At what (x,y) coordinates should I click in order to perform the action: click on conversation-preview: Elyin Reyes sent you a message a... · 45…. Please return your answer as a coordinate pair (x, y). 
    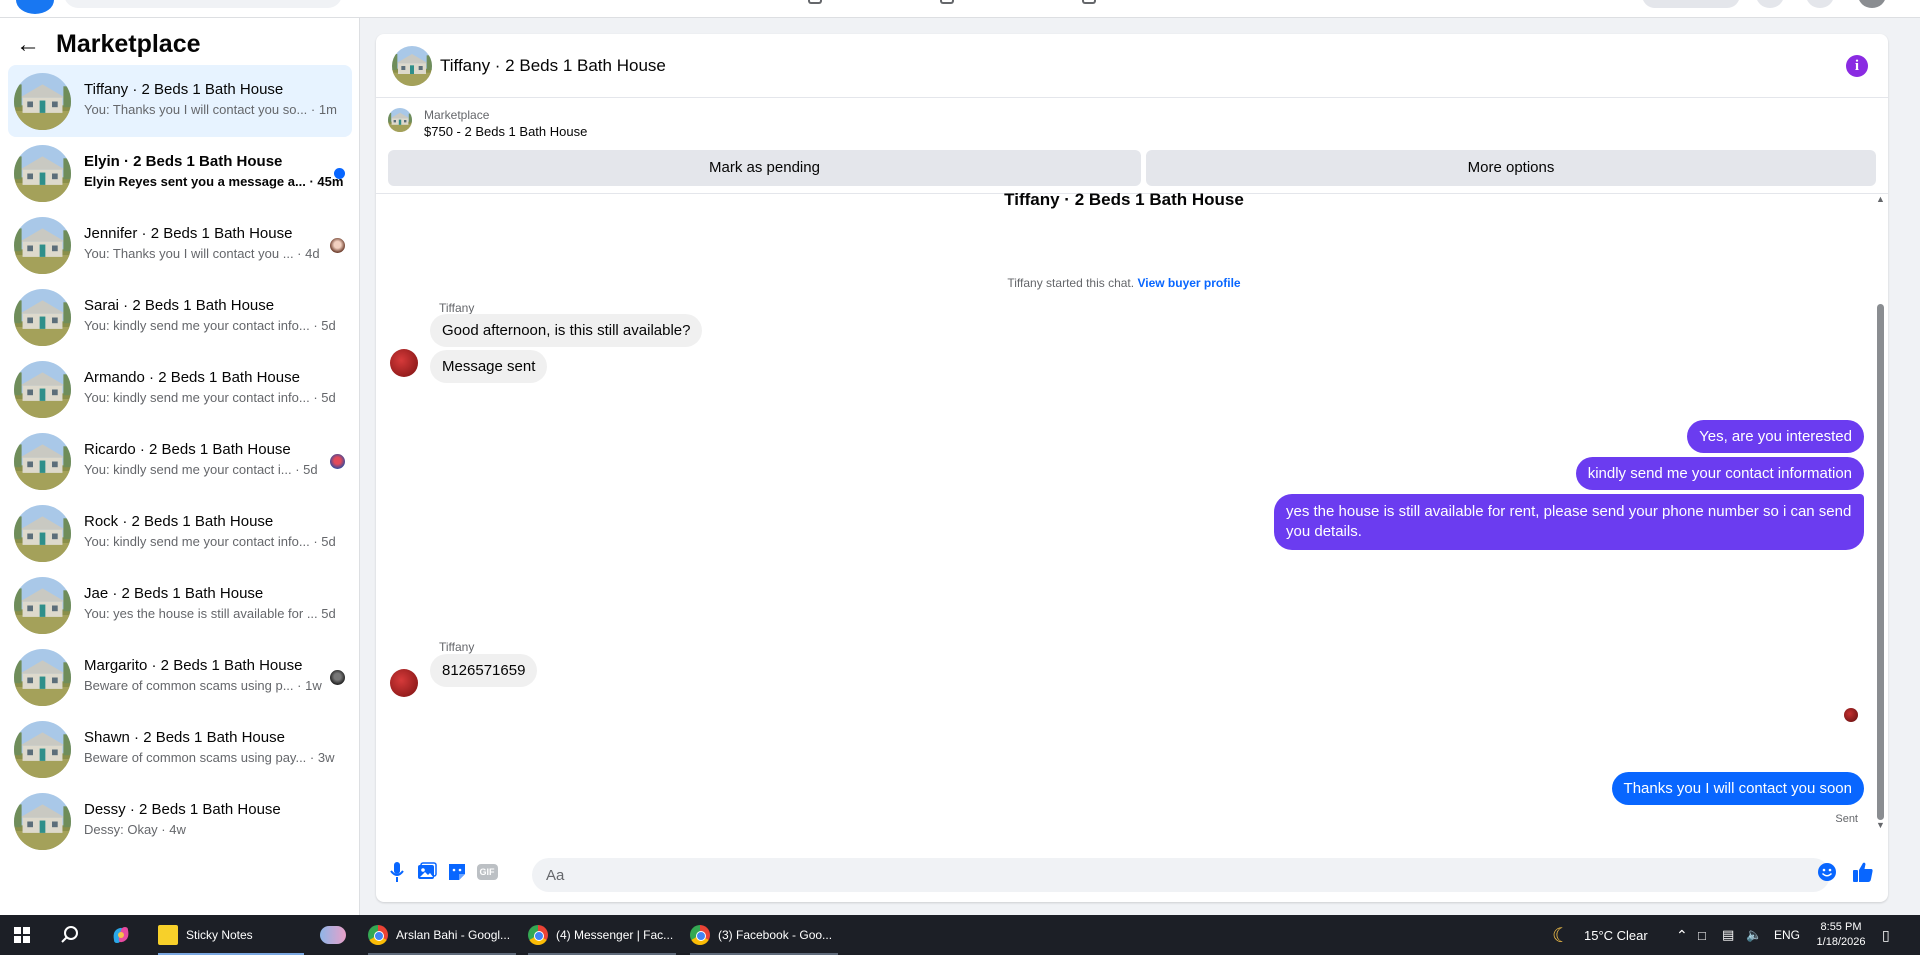
    Looking at the image, I should click on (214, 181).